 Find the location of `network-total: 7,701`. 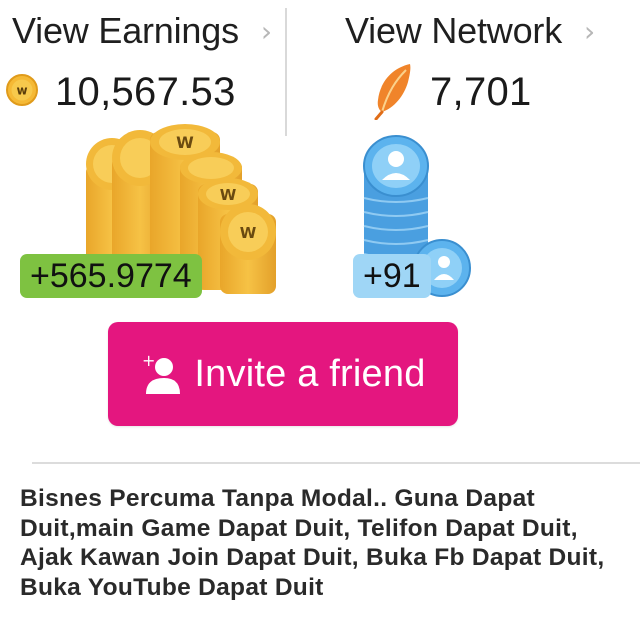

network-total: 7,701 is located at coordinates (481, 92).